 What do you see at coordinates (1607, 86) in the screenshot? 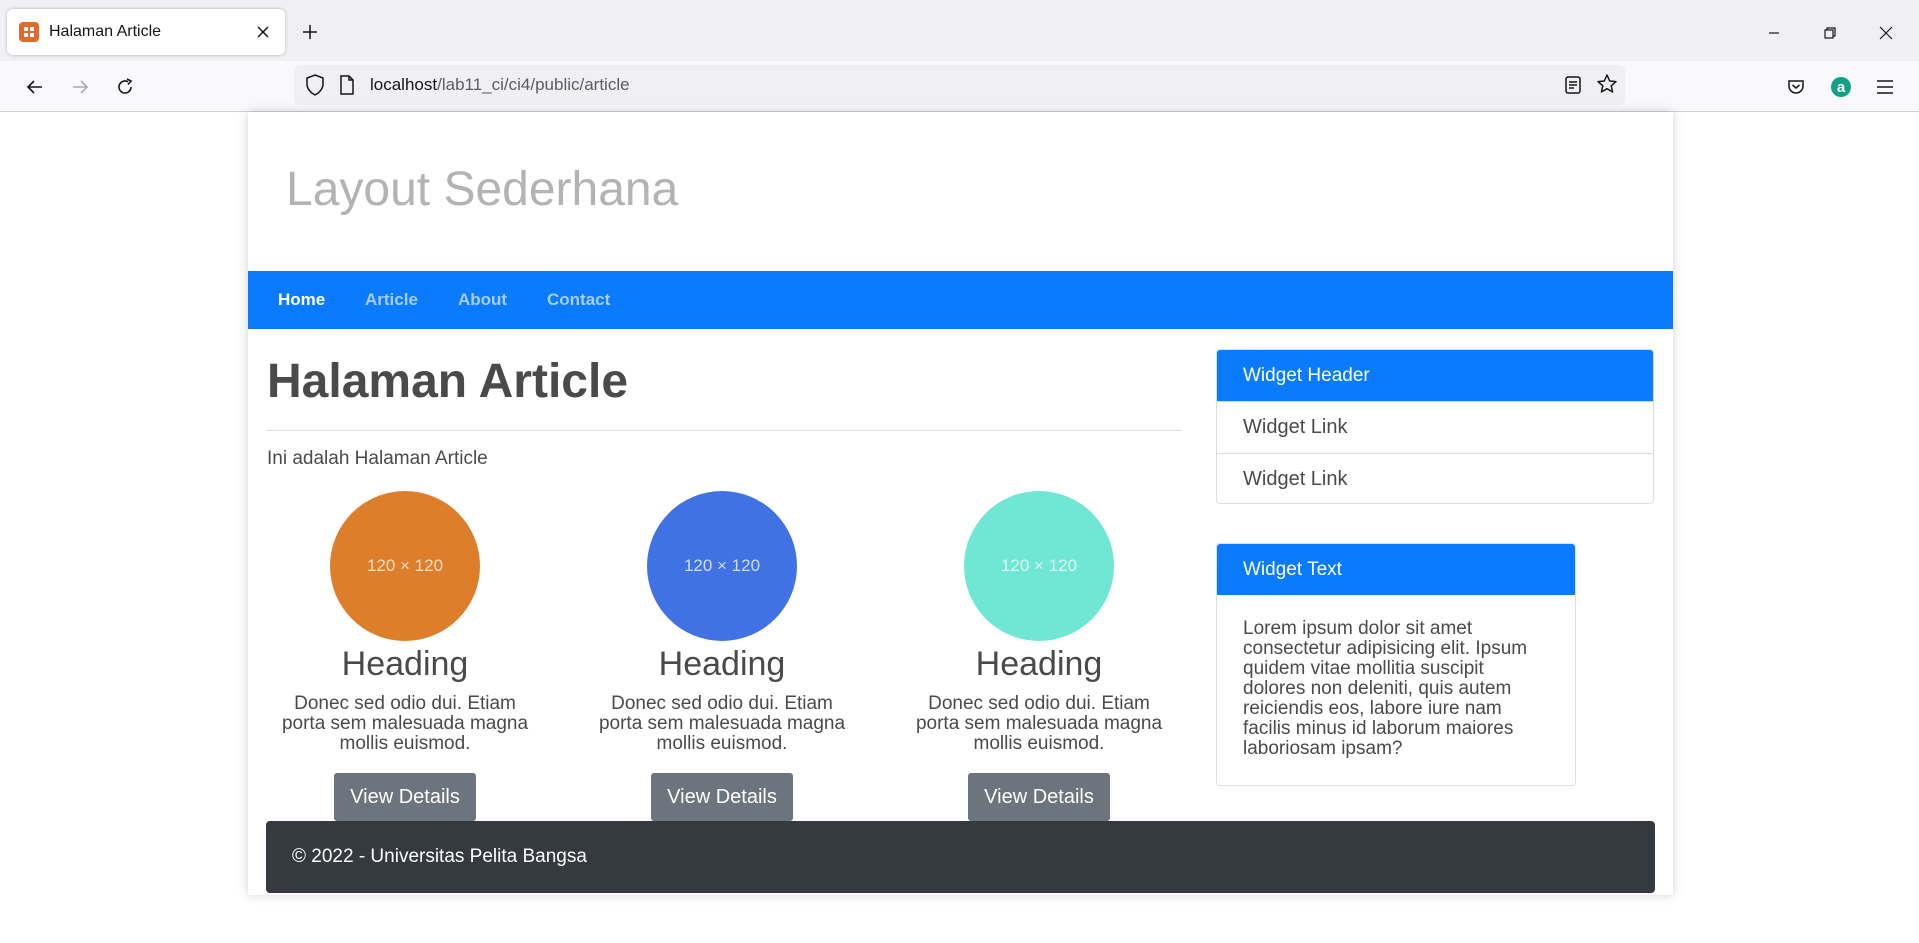
I see `bookmark-star-icon` at bounding box center [1607, 86].